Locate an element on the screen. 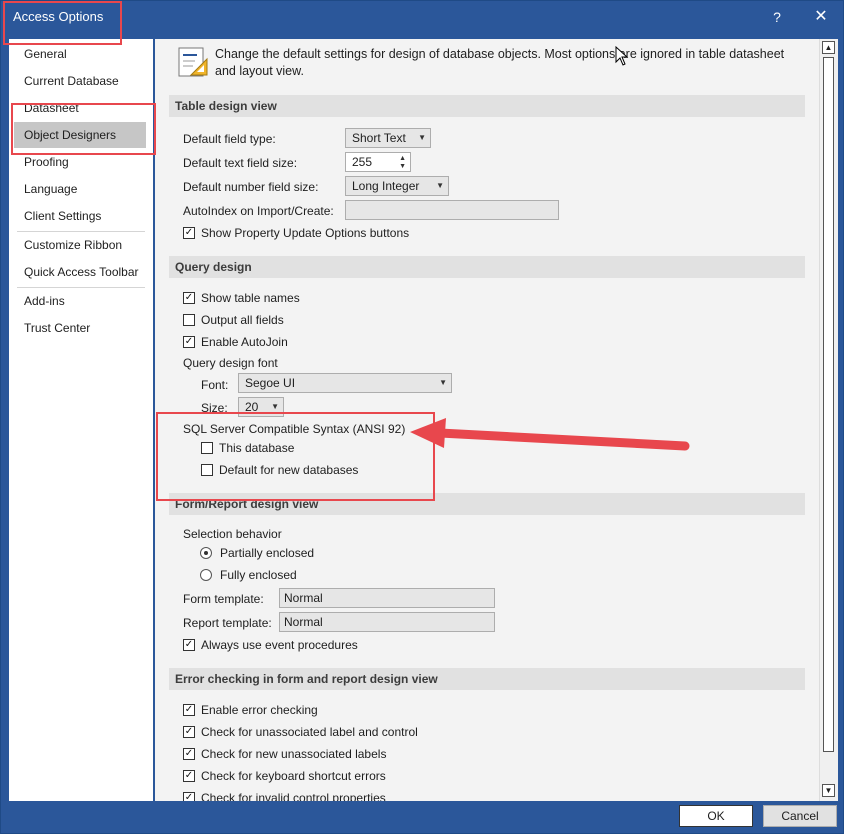  font-label: Font: is located at coordinates (215, 385).